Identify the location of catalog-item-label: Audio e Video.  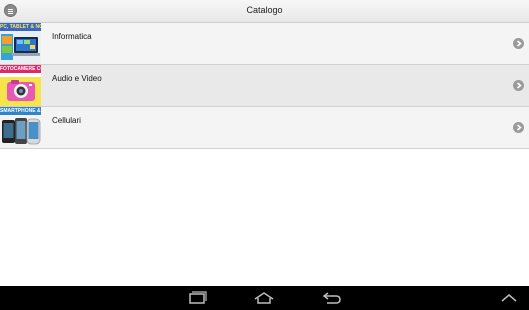
(77, 78).